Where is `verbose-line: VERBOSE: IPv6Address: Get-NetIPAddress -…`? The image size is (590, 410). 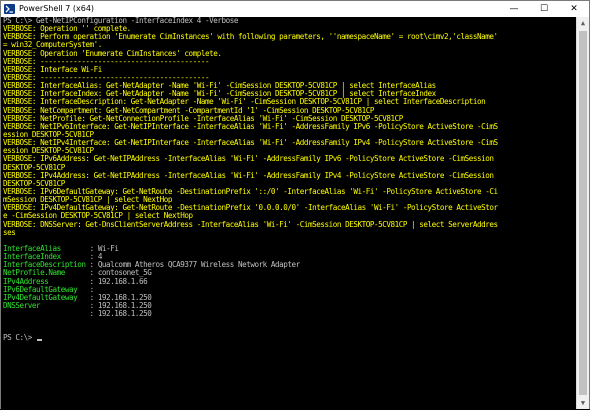 verbose-line: VERBOSE: IPv6Address: Get-NetIPAddress -… is located at coordinates (248, 159).